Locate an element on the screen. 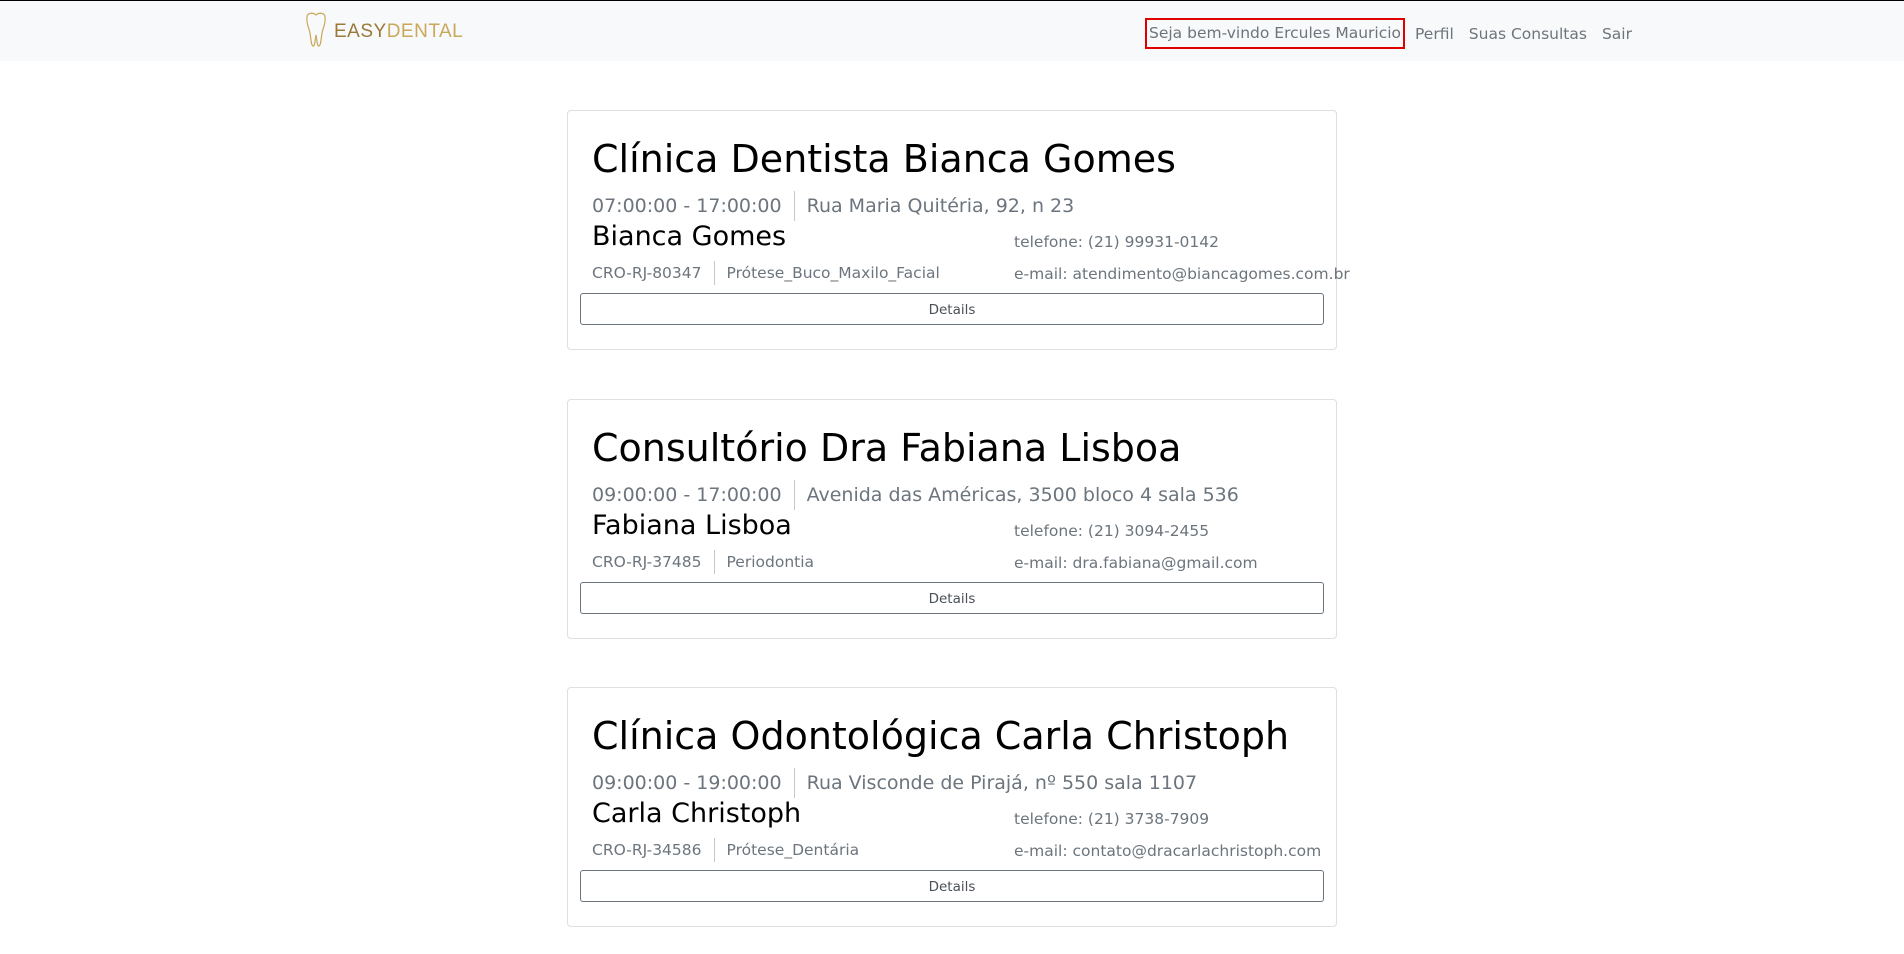  welcome-link: Seja bem-vindo Ercules Mauricio is located at coordinates (1275, 33).